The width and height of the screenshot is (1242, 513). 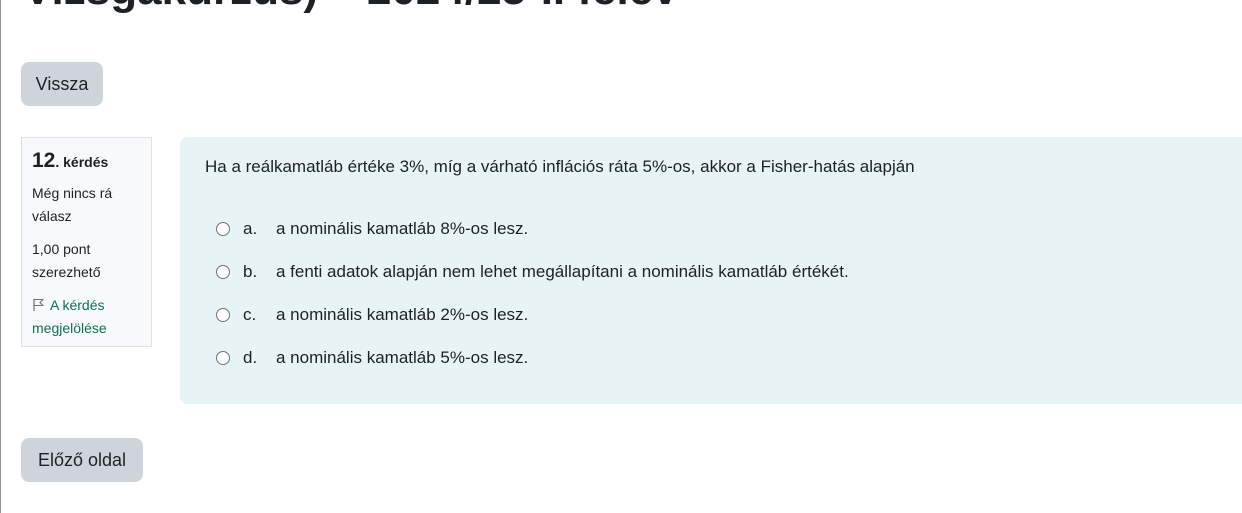 What do you see at coordinates (82, 162) in the screenshot?
I see `question-number-label: . kérdés` at bounding box center [82, 162].